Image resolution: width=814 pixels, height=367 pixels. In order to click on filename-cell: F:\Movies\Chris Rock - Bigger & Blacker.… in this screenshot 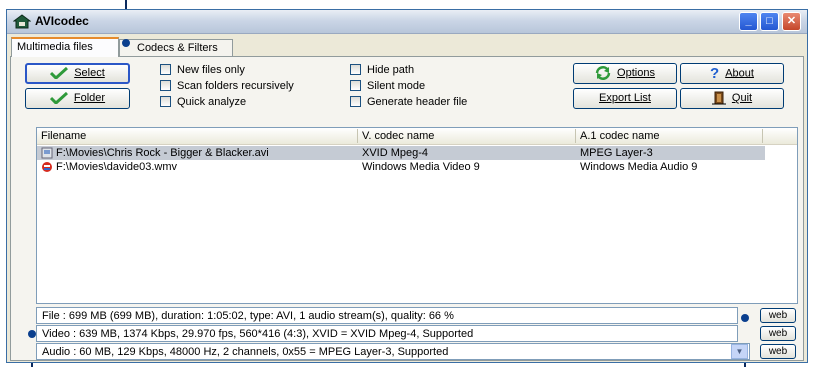, I will do `click(162, 153)`.